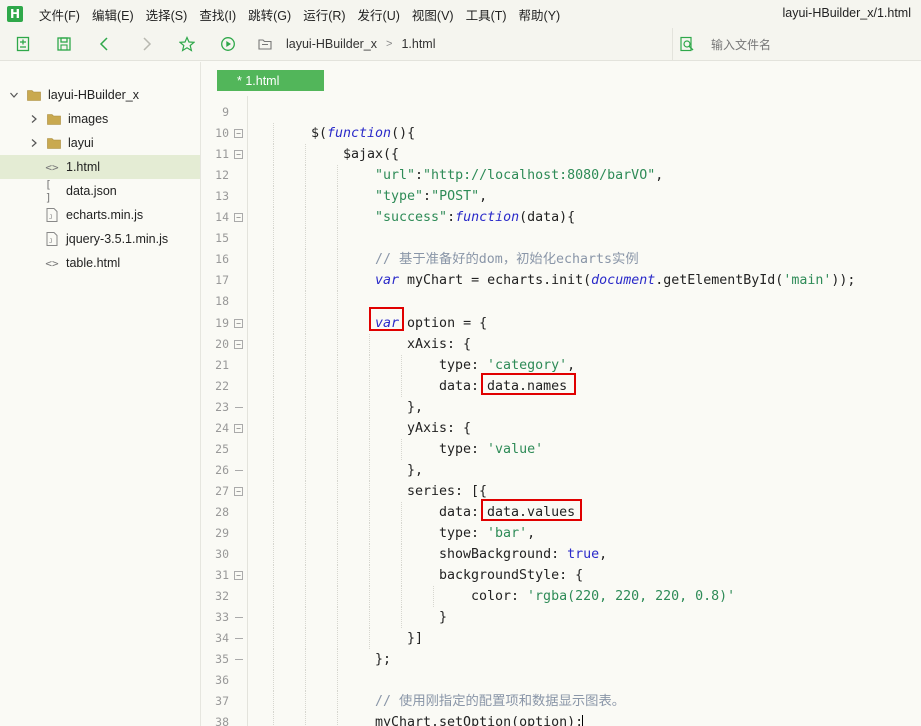  Describe the element at coordinates (561, 260) in the screenshot. I see `code-line-16: 16 // 基于准备好的dom，初始化echarts实例` at that location.